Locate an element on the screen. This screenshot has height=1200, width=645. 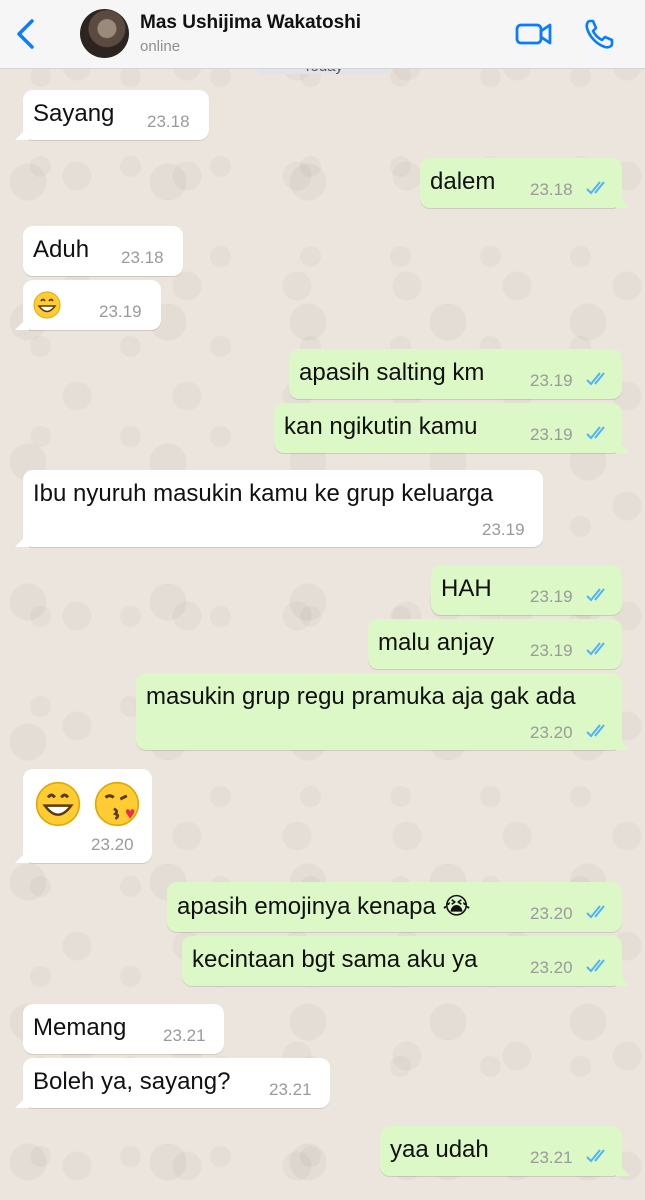
message-bubble-outgoing: HAH 23.19 is located at coordinates (526, 590).